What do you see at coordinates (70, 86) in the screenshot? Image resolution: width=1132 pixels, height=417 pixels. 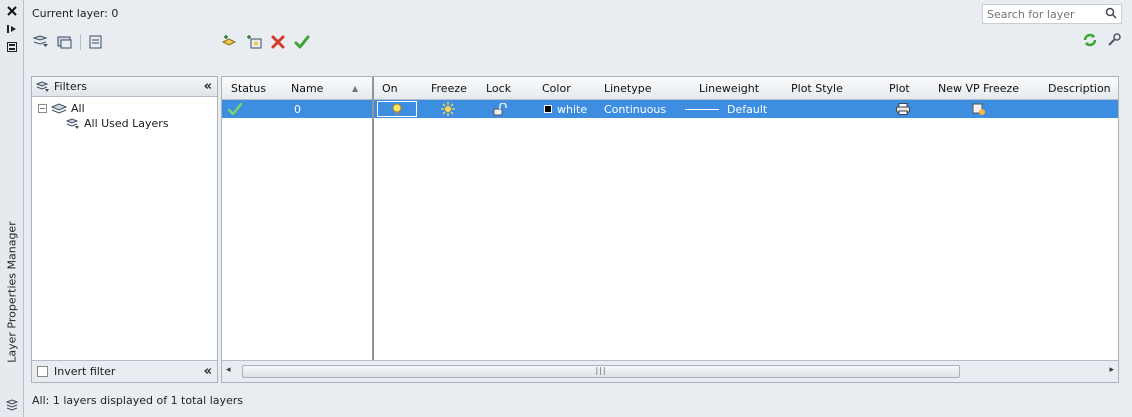 I see `filters-header-label: Filters` at bounding box center [70, 86].